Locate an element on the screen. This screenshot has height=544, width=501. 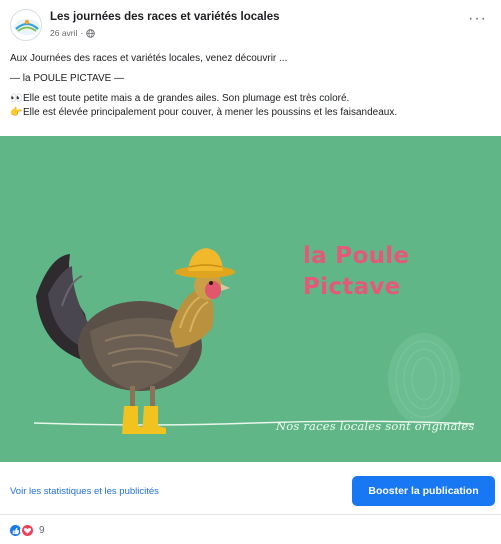
reaction-count: 9 is located at coordinates (42, 530).